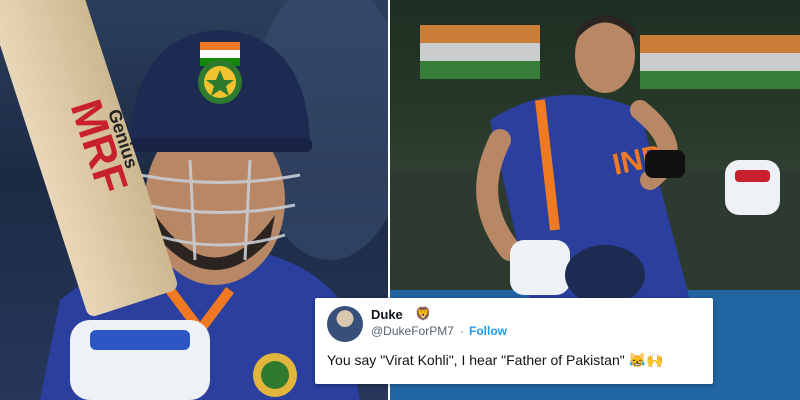 The height and width of the screenshot is (400, 800). I want to click on lion-emoji-icon: 🦁, so click(423, 313).